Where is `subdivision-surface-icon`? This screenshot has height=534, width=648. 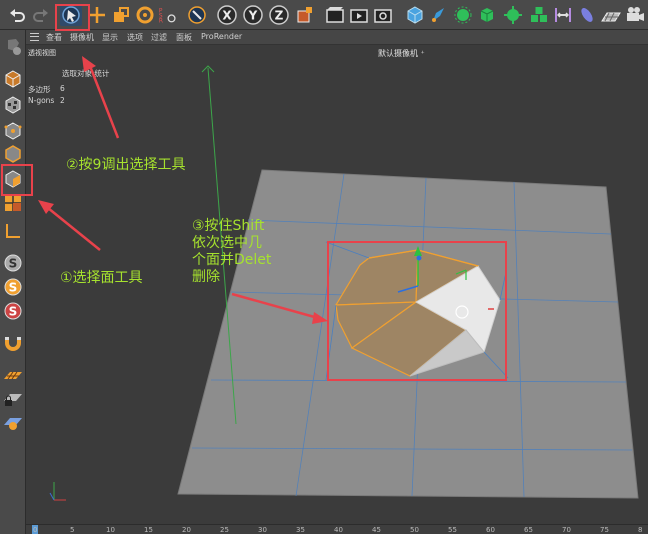 subdivision-surface-icon is located at coordinates (463, 15).